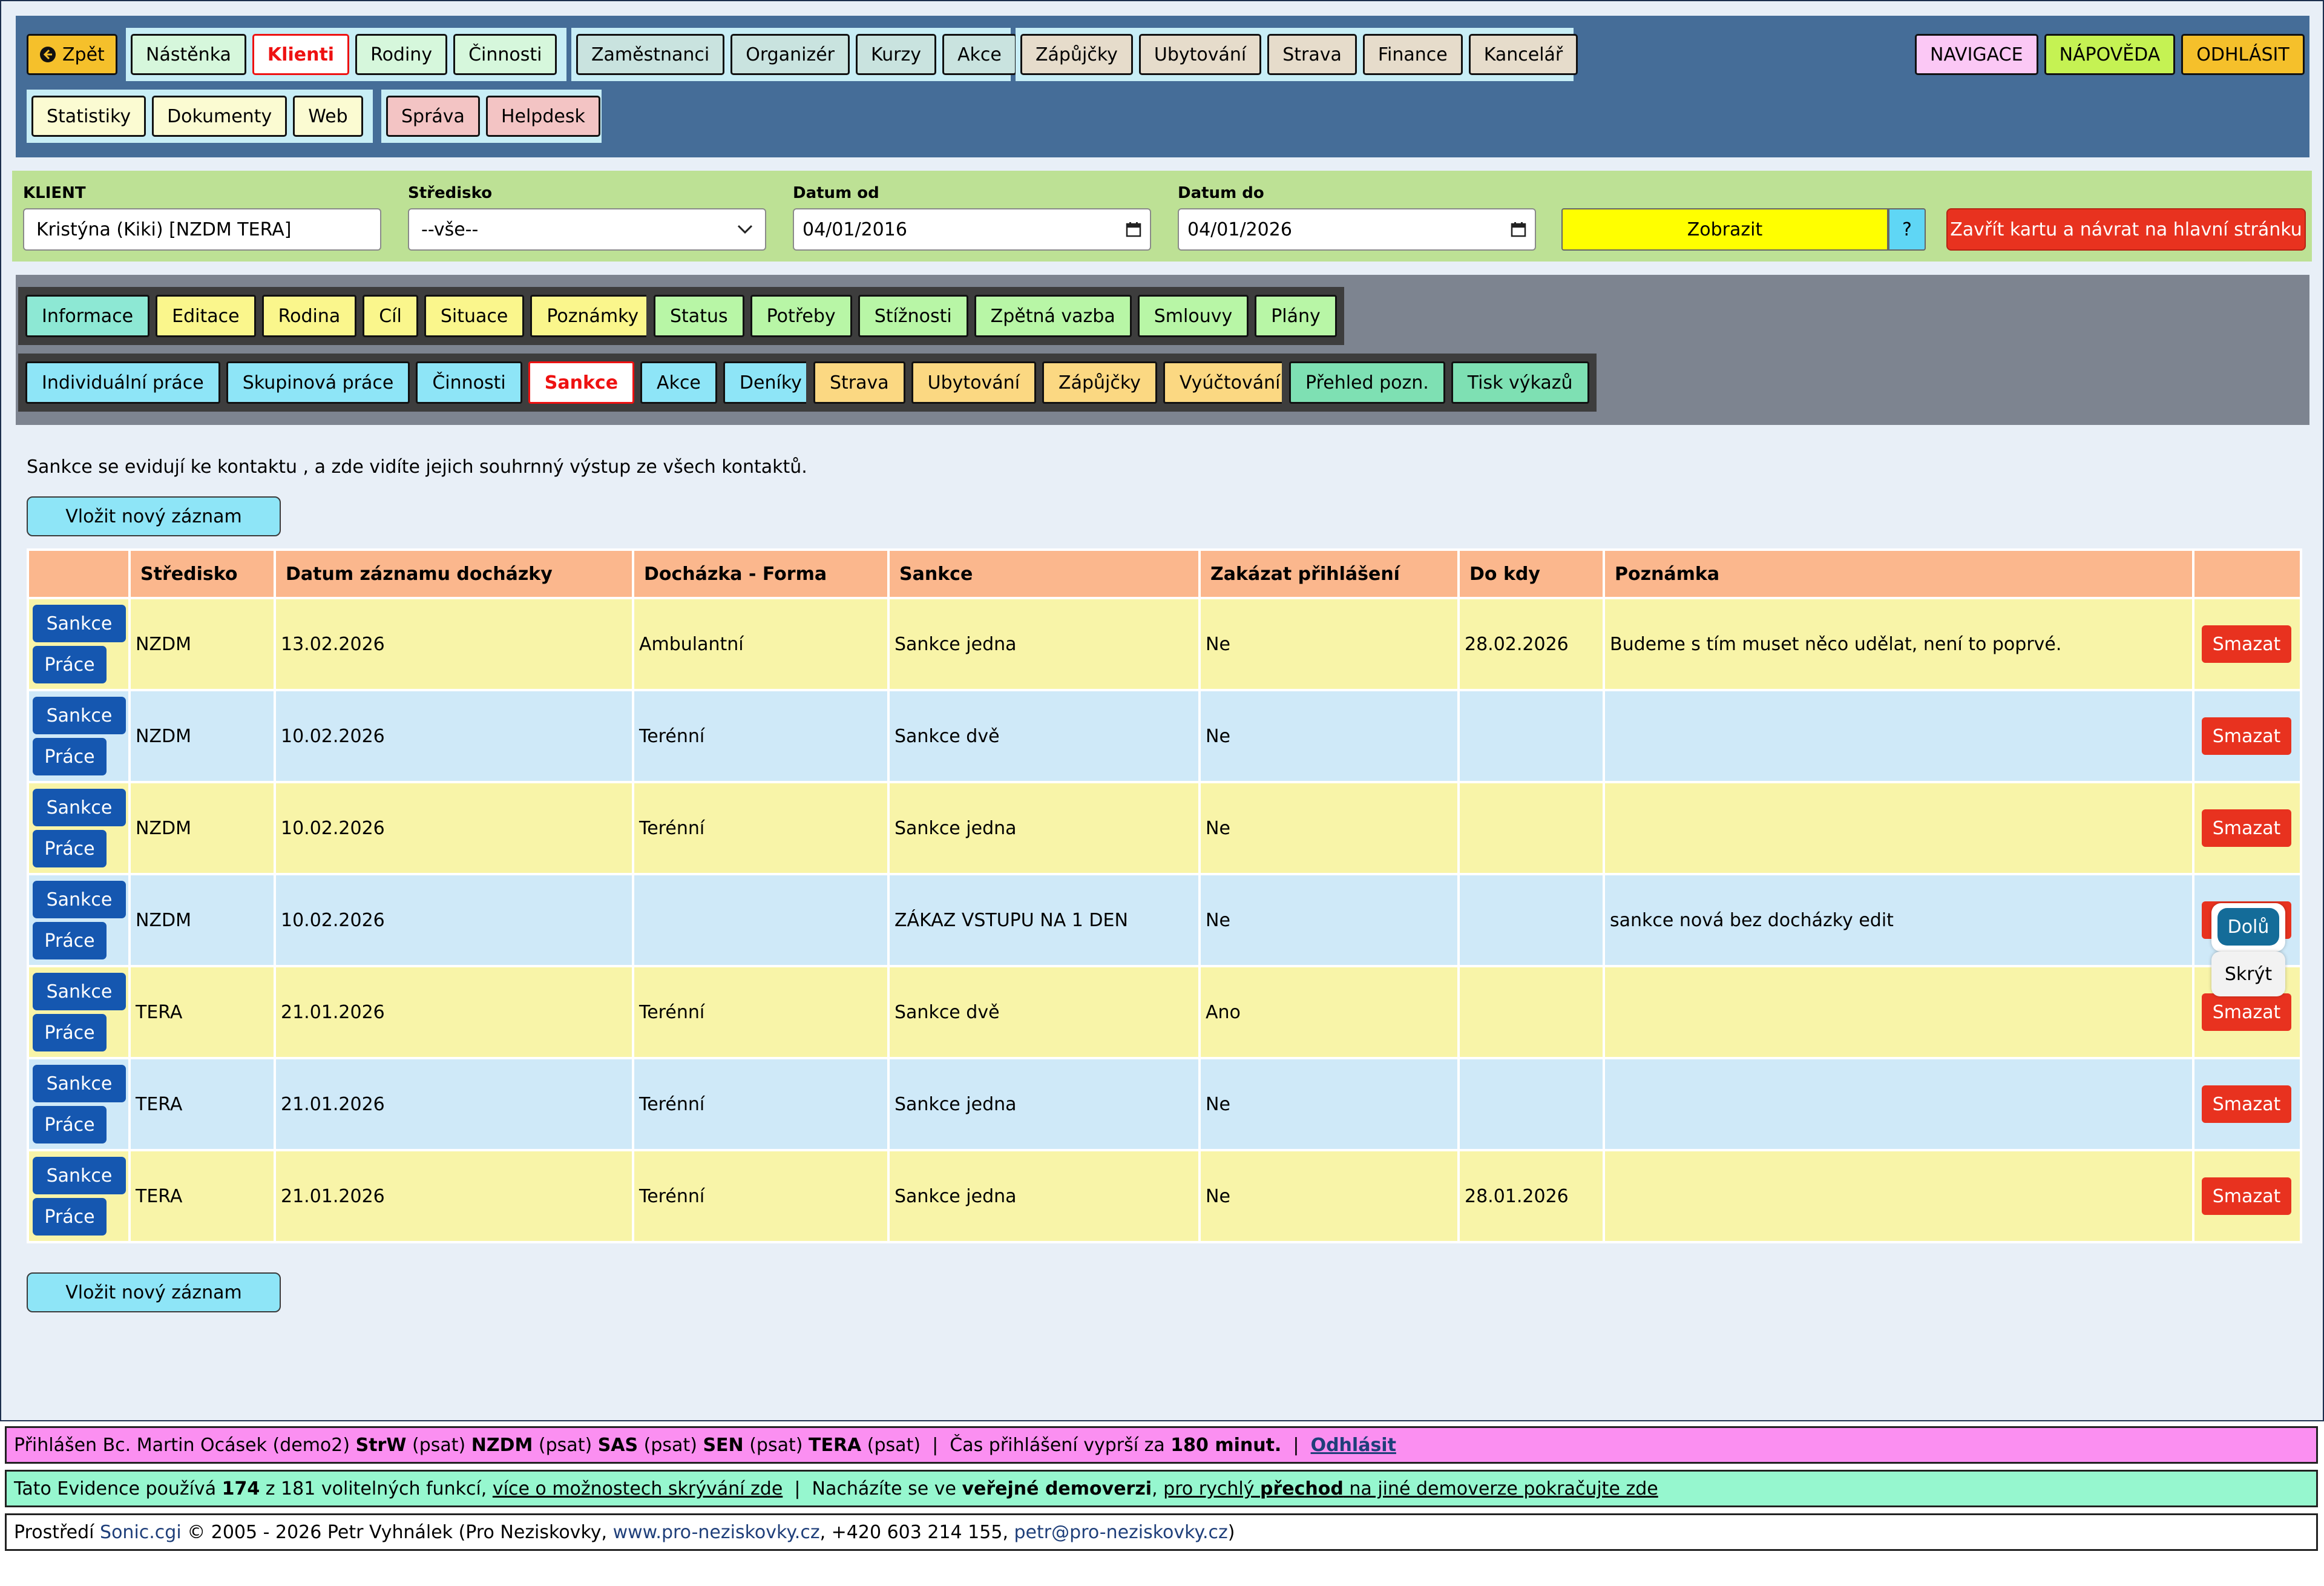 The image size is (2324, 1586). Describe the element at coordinates (433, 116) in the screenshot. I see `nav-sprava: Správa` at that location.